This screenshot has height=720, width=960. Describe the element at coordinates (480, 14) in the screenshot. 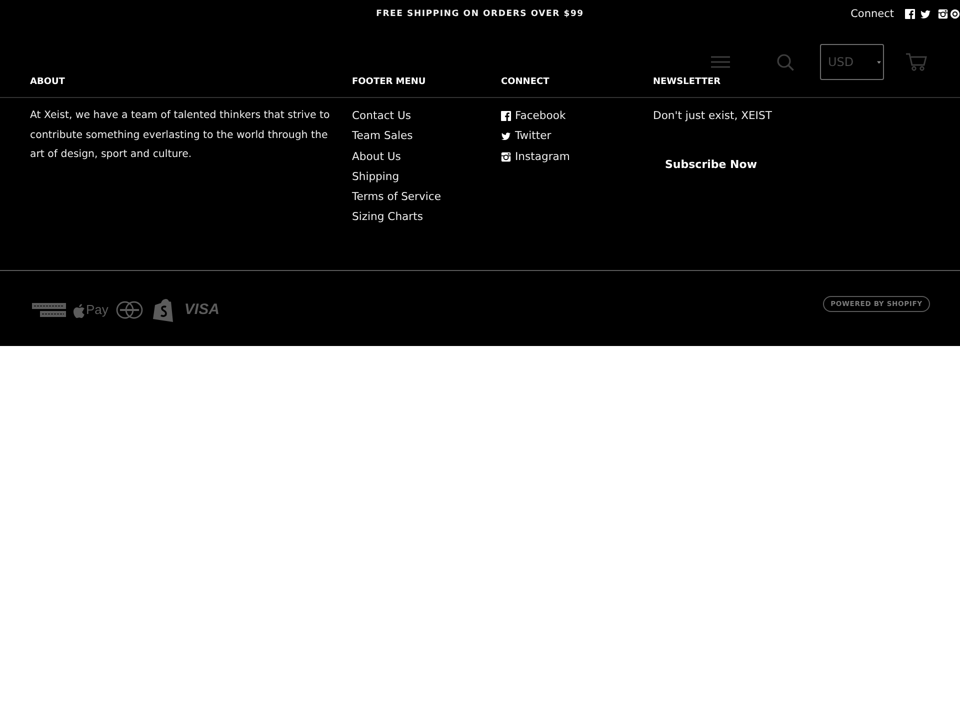

I see `announcement-text: FREE SHIPPING ON ORDERS OVER $99` at that location.